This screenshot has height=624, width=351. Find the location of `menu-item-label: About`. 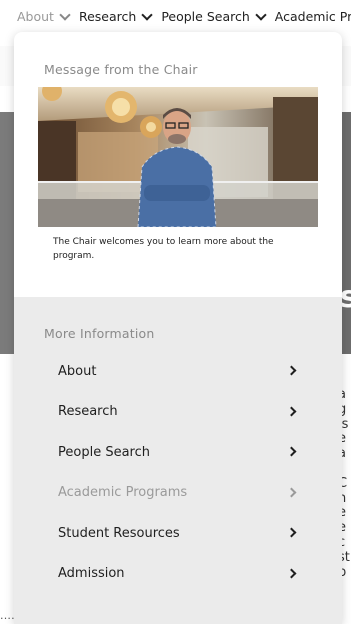

menu-item-label: About is located at coordinates (77, 371).